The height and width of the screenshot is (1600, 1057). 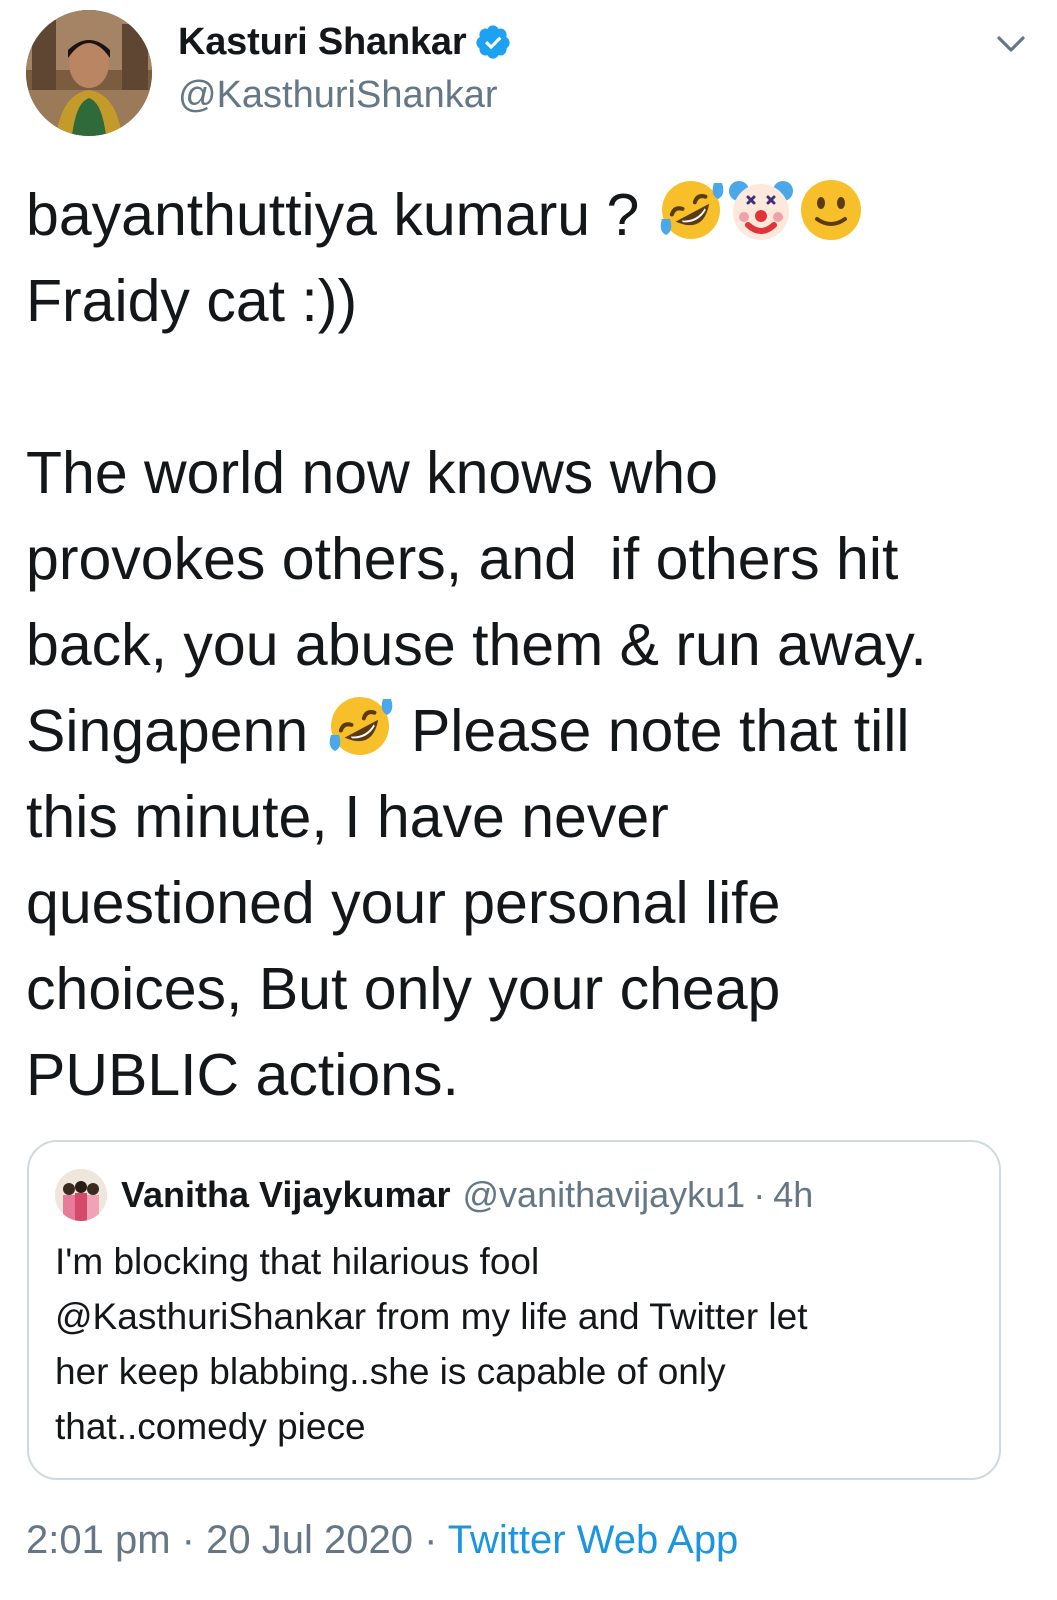 I want to click on tweet-date: 20 Jul 2020, so click(x=309, y=1540).